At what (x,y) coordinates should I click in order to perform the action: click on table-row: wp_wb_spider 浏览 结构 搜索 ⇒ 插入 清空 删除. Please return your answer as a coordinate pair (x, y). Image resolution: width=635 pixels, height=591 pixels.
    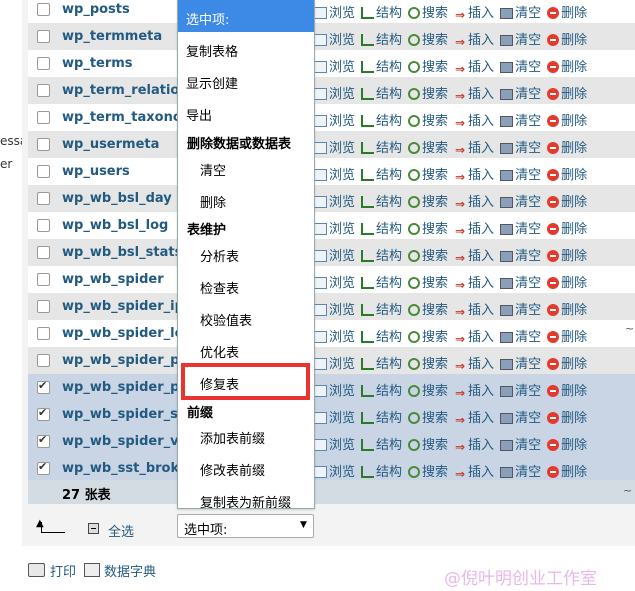
    Looking at the image, I should click on (331, 280).